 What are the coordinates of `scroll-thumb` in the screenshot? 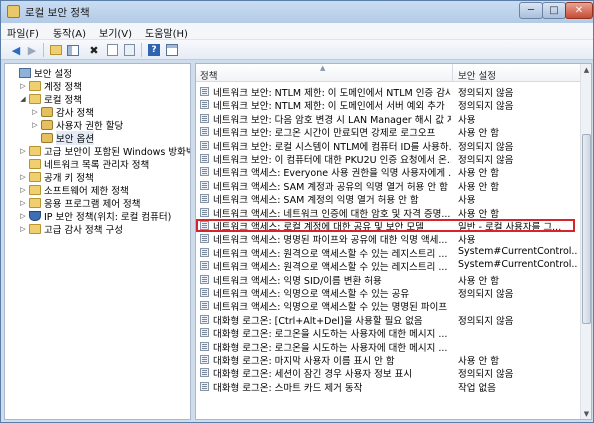 It's located at (586, 229).